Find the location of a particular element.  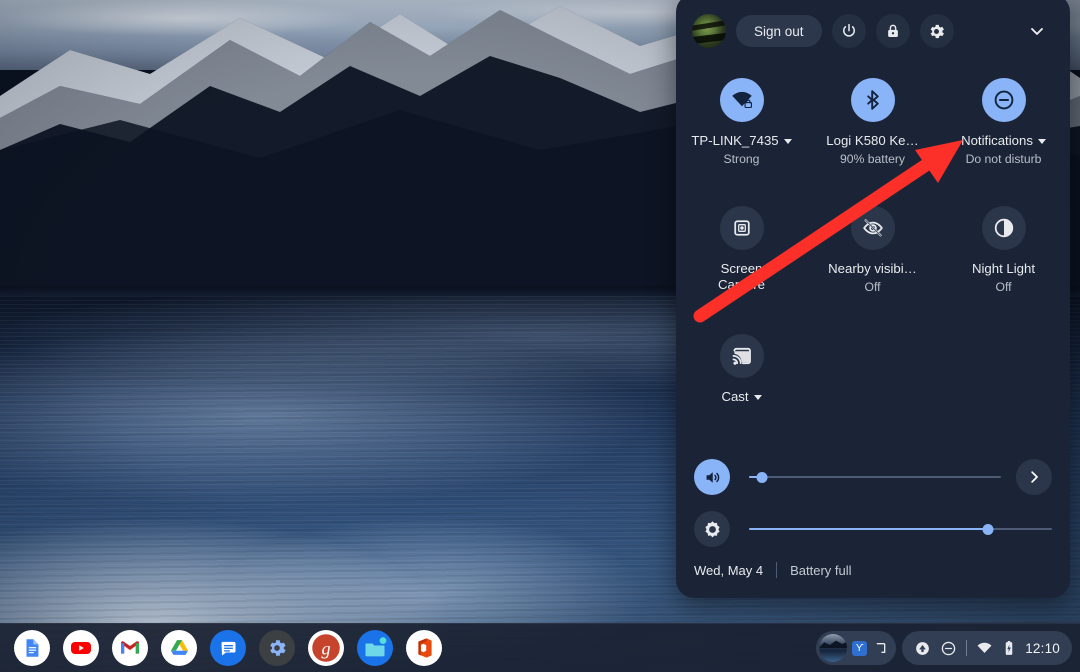

shelf-app-groupon: g is located at coordinates (326, 648).